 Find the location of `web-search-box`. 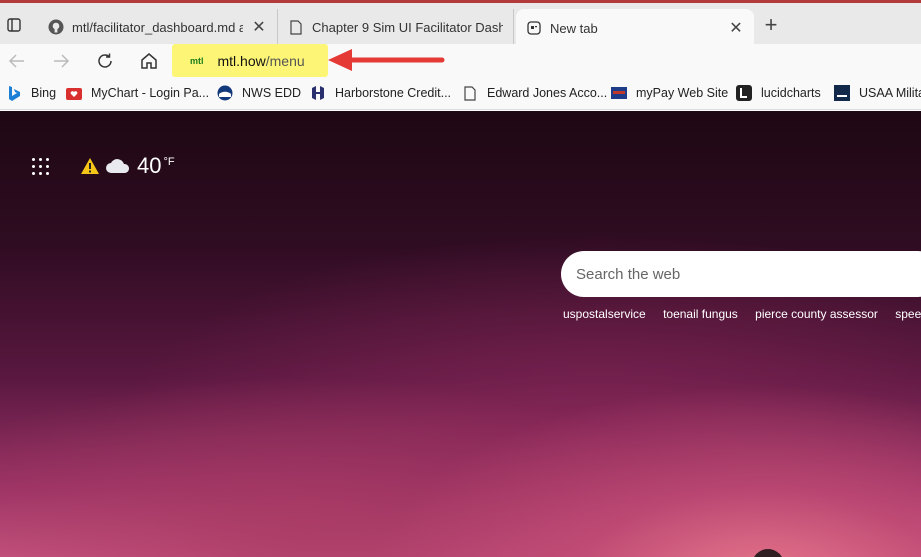

web-search-box is located at coordinates (741, 274).